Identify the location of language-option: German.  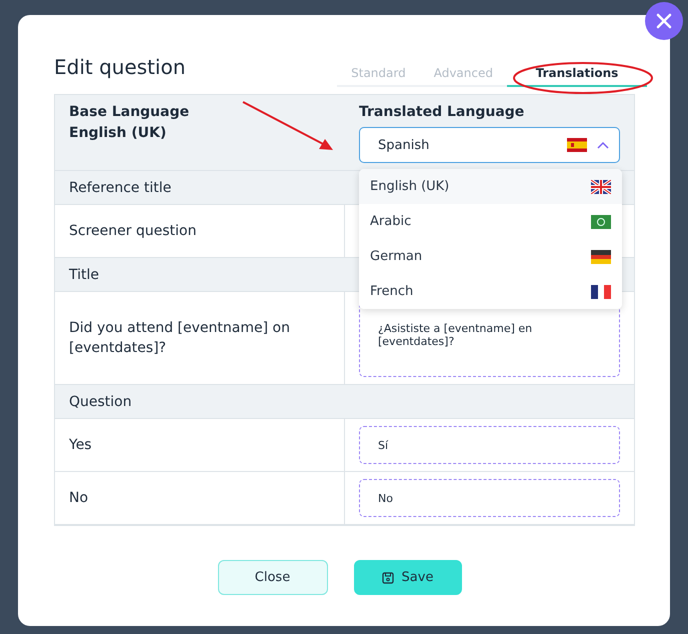
(490, 256).